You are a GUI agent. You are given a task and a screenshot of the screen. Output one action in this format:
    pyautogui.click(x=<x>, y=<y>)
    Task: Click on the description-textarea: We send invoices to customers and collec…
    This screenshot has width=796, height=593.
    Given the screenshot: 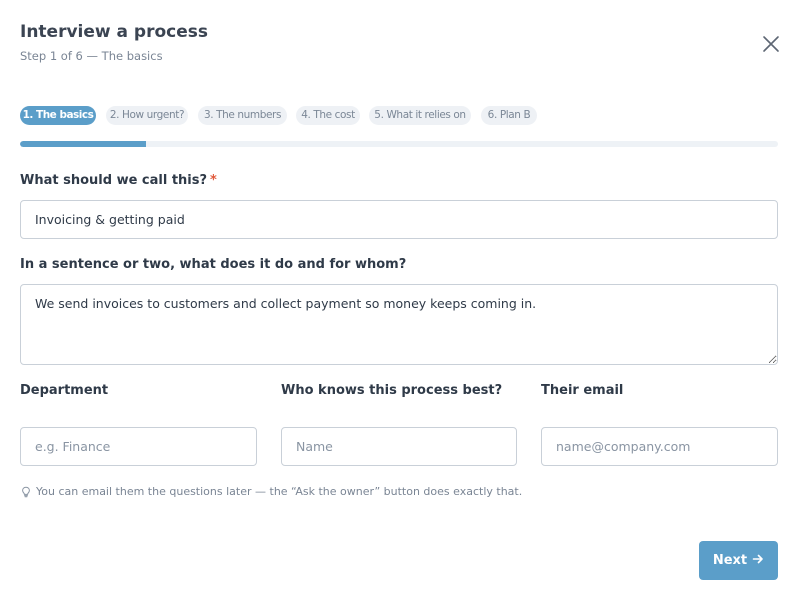 What is the action you would take?
    pyautogui.click(x=399, y=324)
    